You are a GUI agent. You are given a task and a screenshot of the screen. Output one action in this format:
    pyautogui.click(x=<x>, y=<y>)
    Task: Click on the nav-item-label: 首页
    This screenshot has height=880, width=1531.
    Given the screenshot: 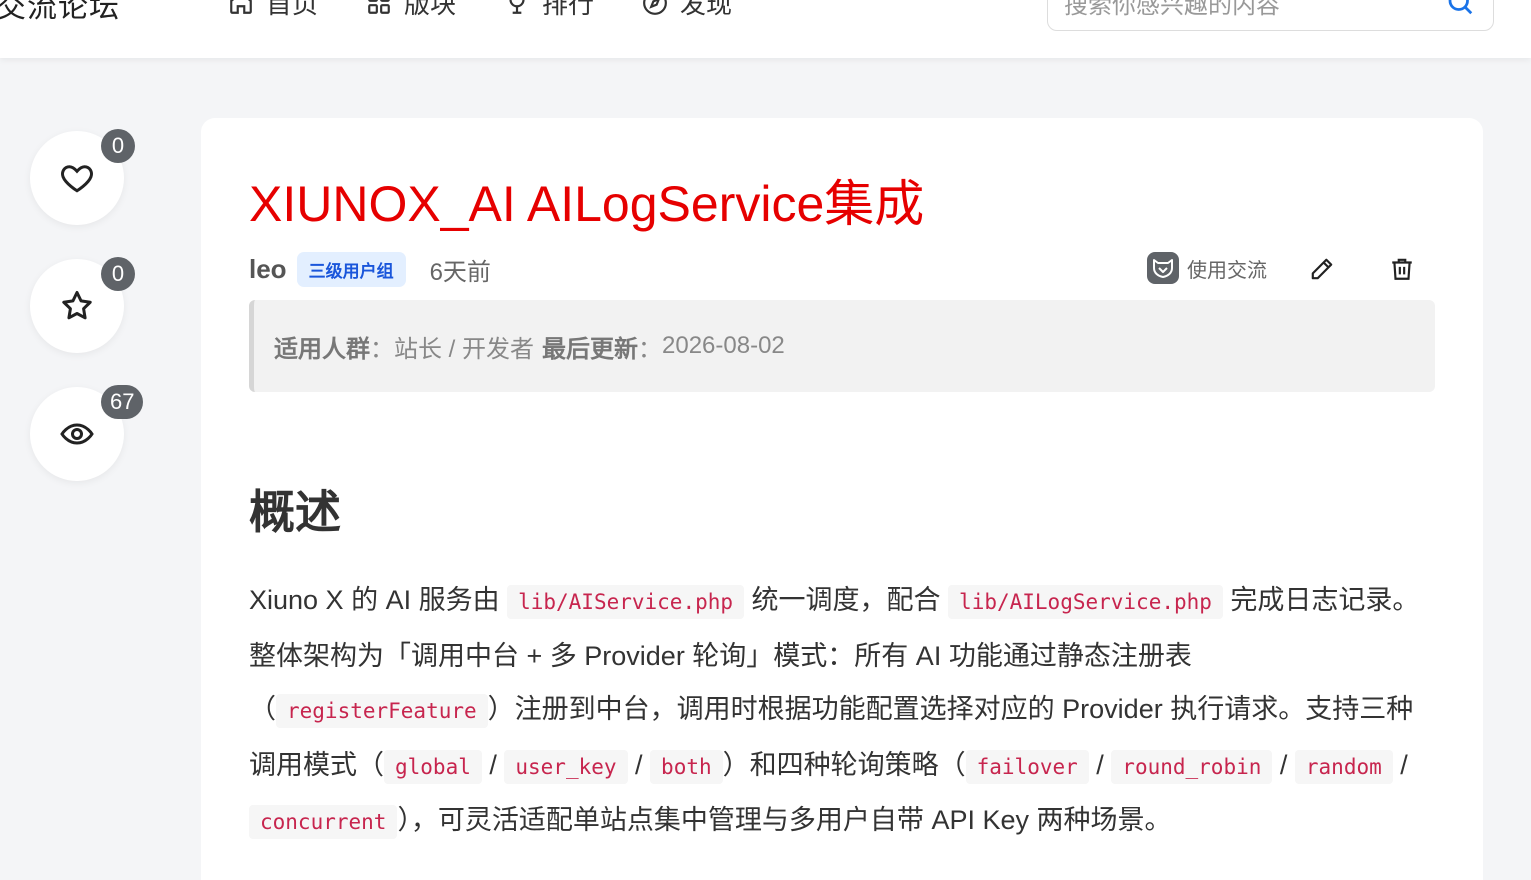 What is the action you would take?
    pyautogui.click(x=292, y=9)
    